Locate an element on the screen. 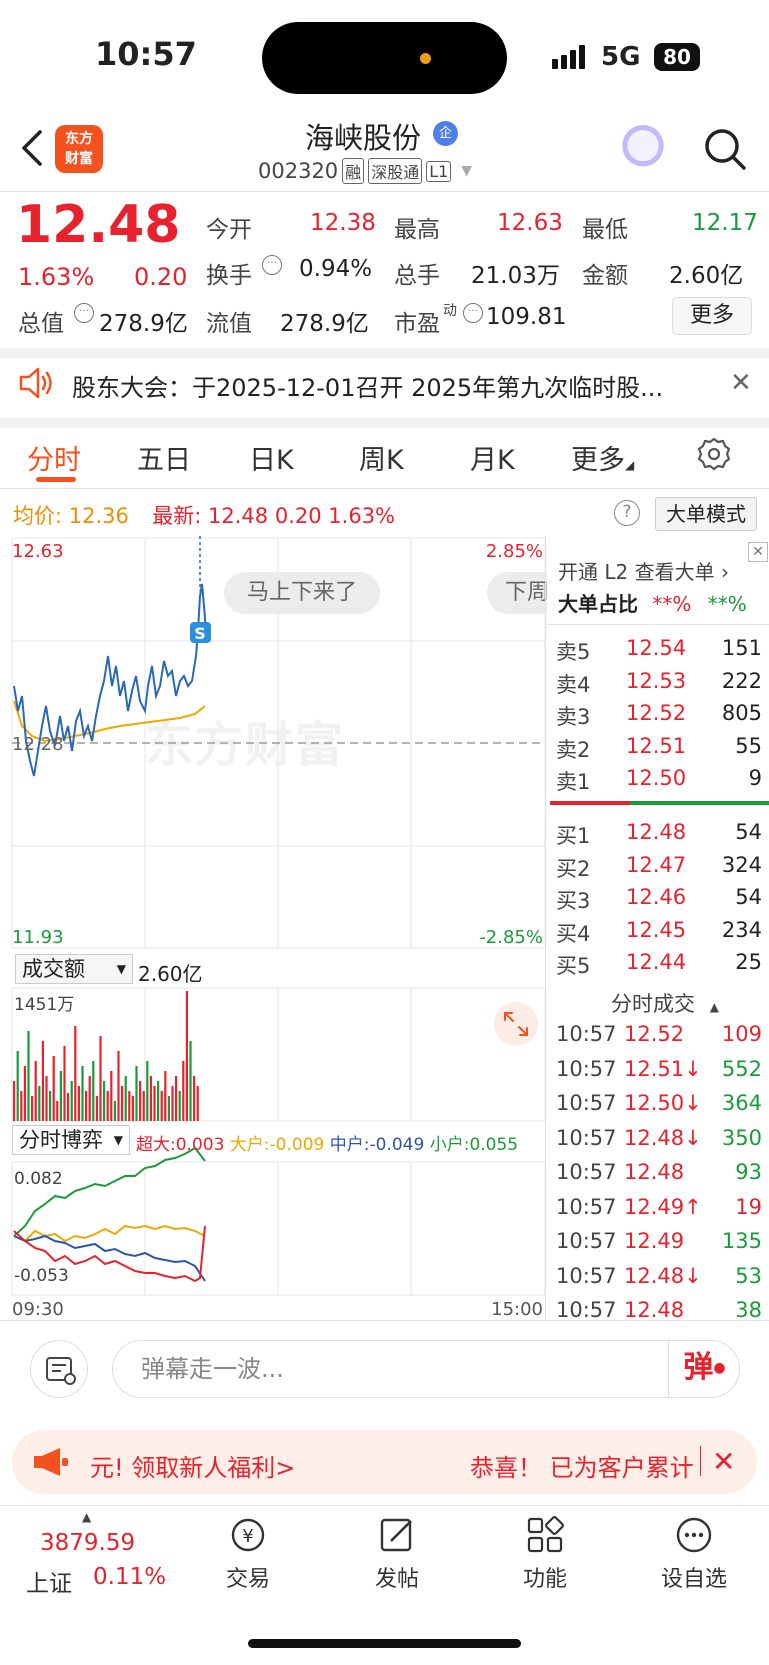 The width and height of the screenshot is (769, 1665). pe-label: 市盈 is located at coordinates (417, 324).